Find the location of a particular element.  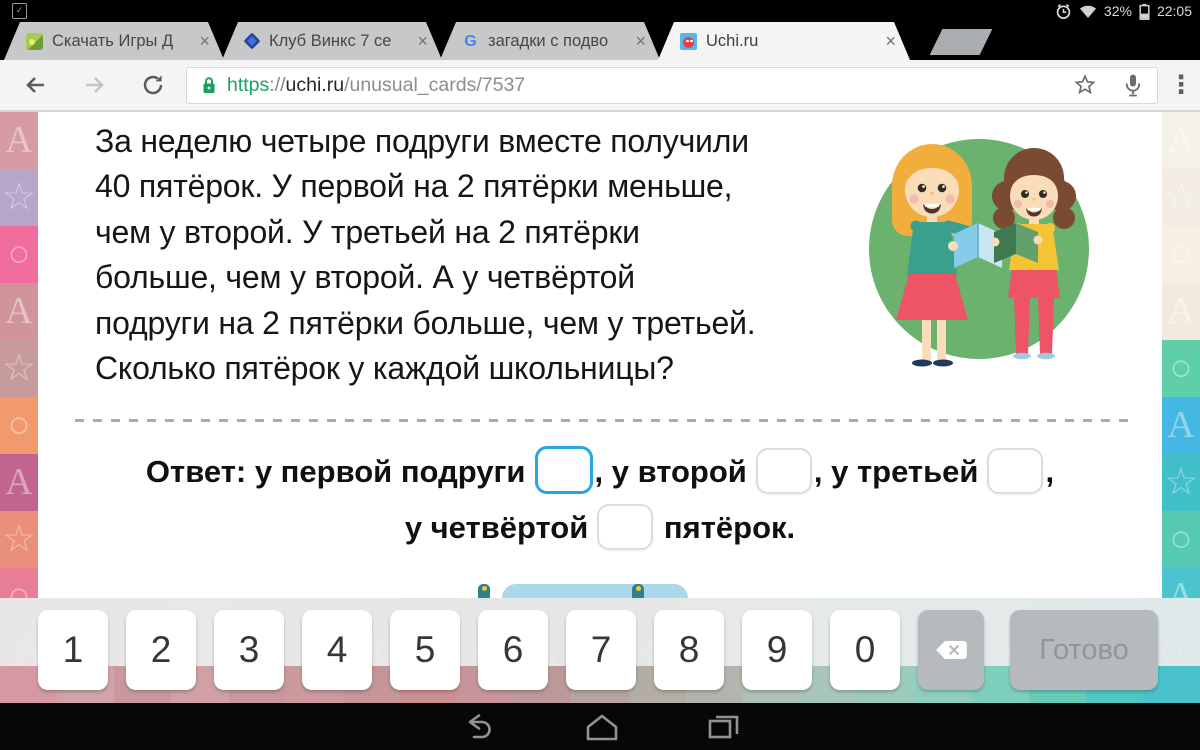

tab-winx-site: Клуб Винкс 7 се × is located at coordinates (332, 41).